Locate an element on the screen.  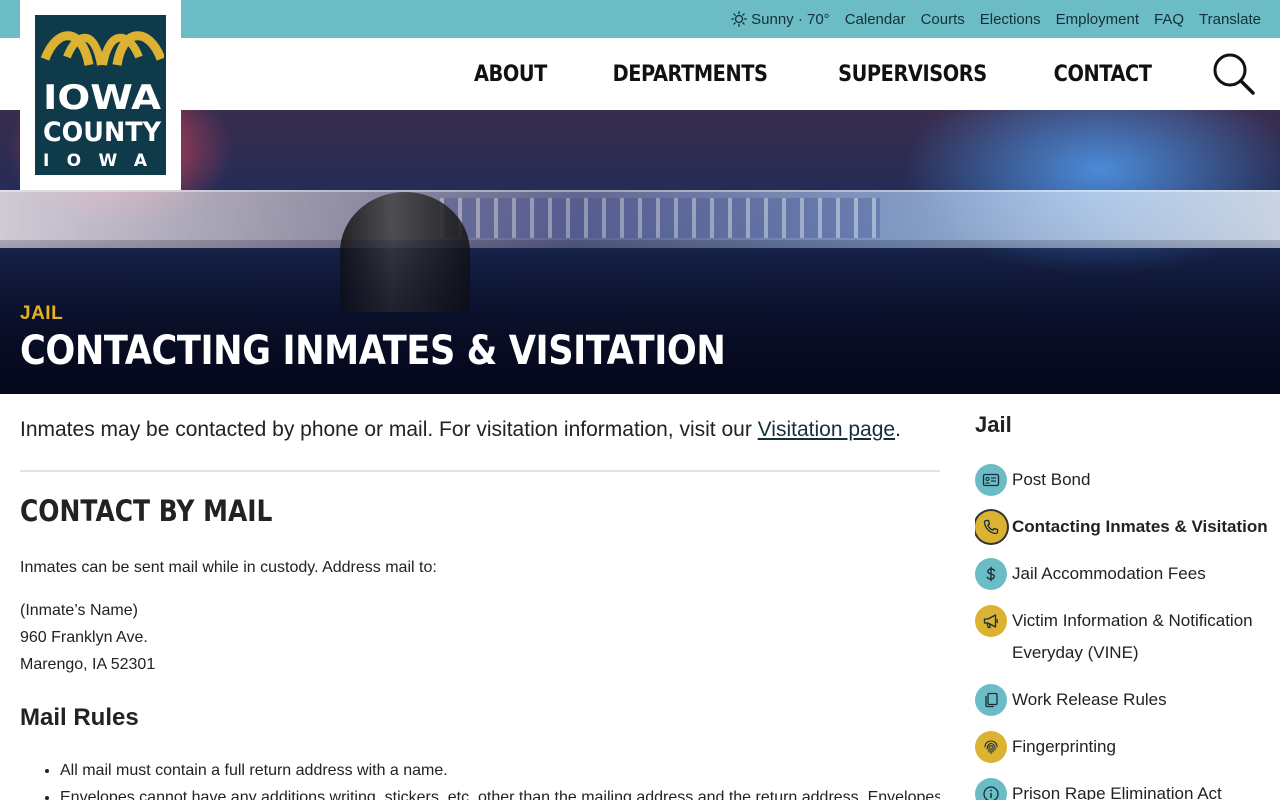
sidebar-item-jail-fees: Jail Accommodation Fees is located at coordinates (1125, 574).